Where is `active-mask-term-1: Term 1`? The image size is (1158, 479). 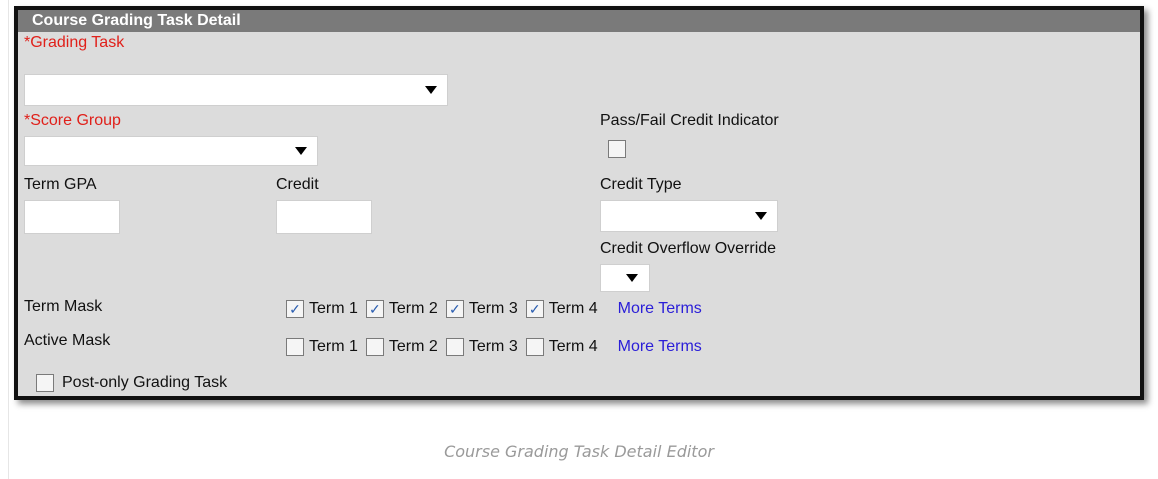
active-mask-term-1: Term 1 is located at coordinates (322, 347).